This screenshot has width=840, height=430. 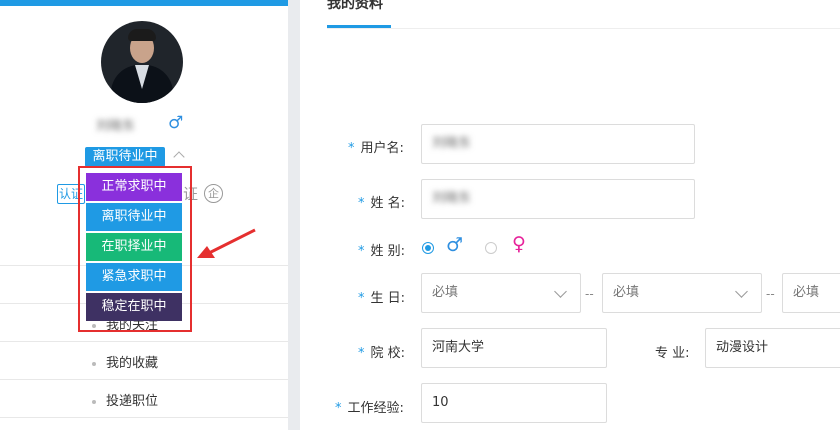 What do you see at coordinates (134, 307) in the screenshot?
I see `status-option-stable: 稳定在职中` at bounding box center [134, 307].